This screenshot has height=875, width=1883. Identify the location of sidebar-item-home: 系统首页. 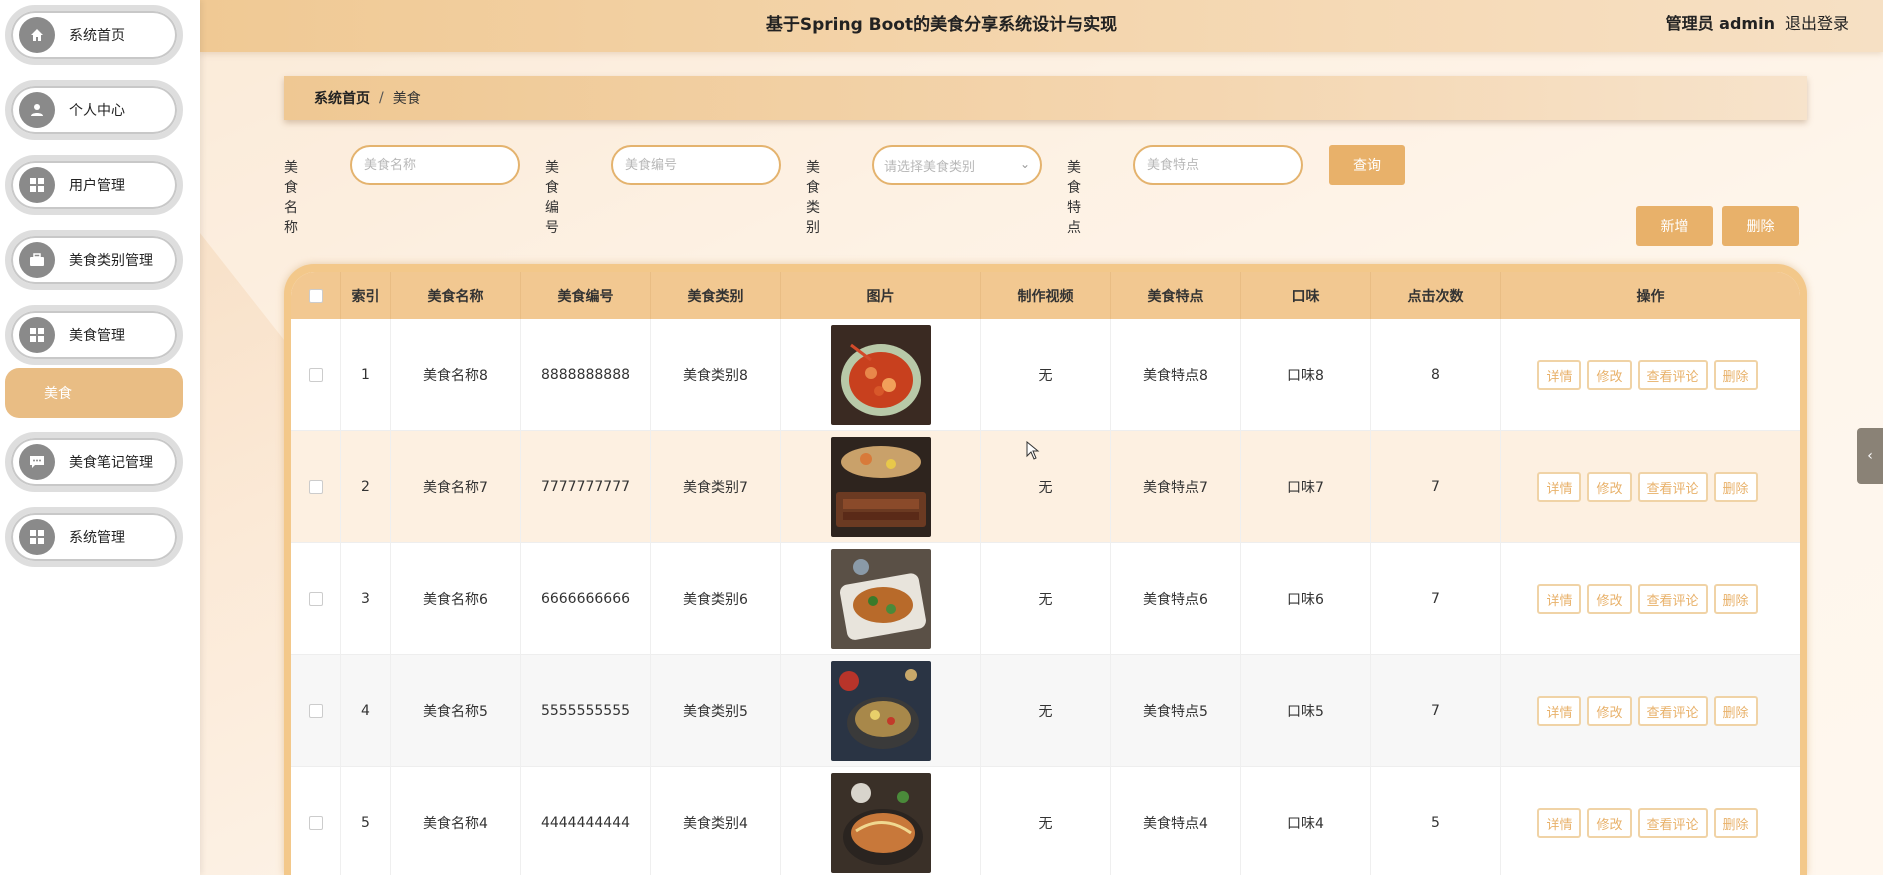
(94, 35).